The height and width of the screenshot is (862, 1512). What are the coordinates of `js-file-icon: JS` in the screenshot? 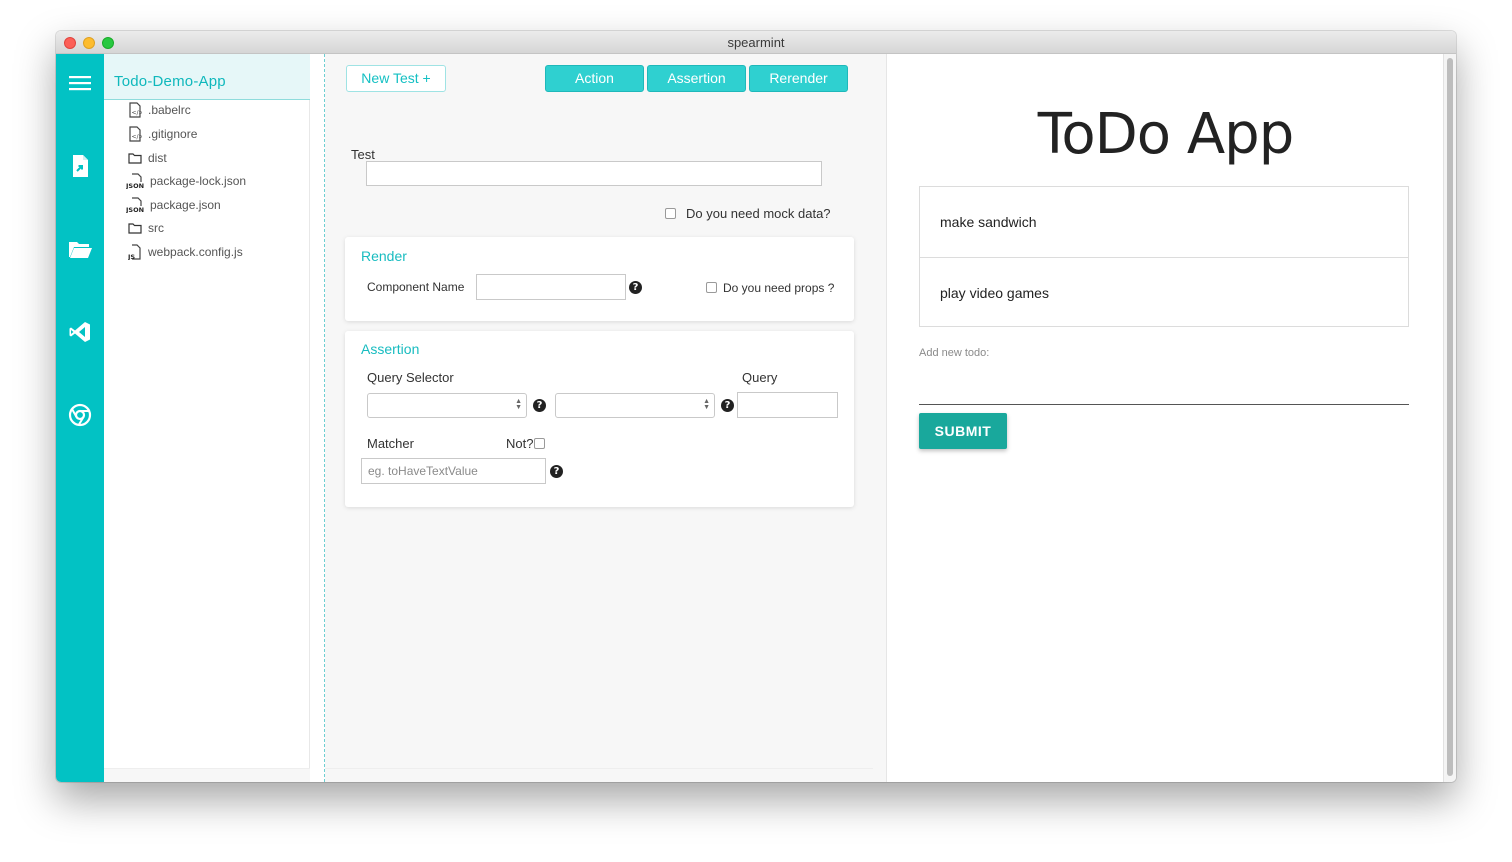 It's located at (134, 252).